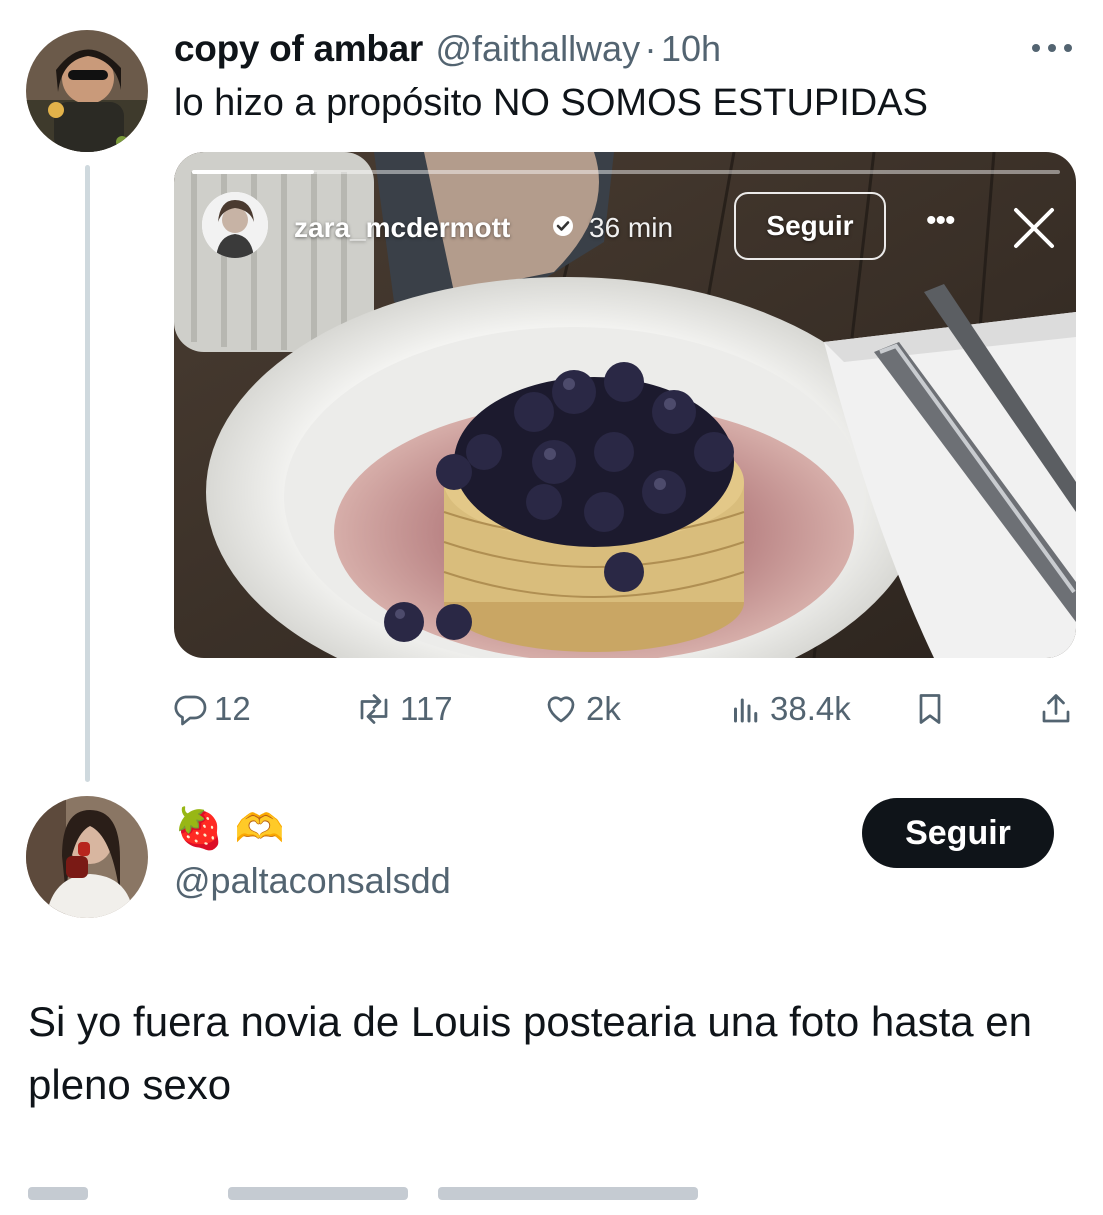 Image resolution: width=1103 pixels, height=1215 pixels. What do you see at coordinates (603, 708) in the screenshot?
I see `like-count: 2k` at bounding box center [603, 708].